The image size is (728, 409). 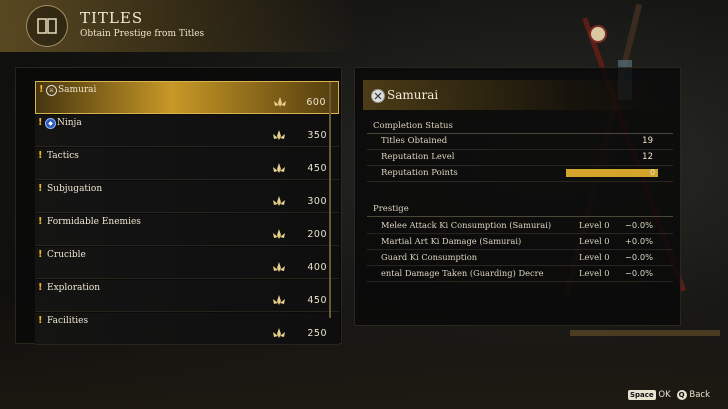 I want to click on title-value: 600, so click(x=316, y=102).